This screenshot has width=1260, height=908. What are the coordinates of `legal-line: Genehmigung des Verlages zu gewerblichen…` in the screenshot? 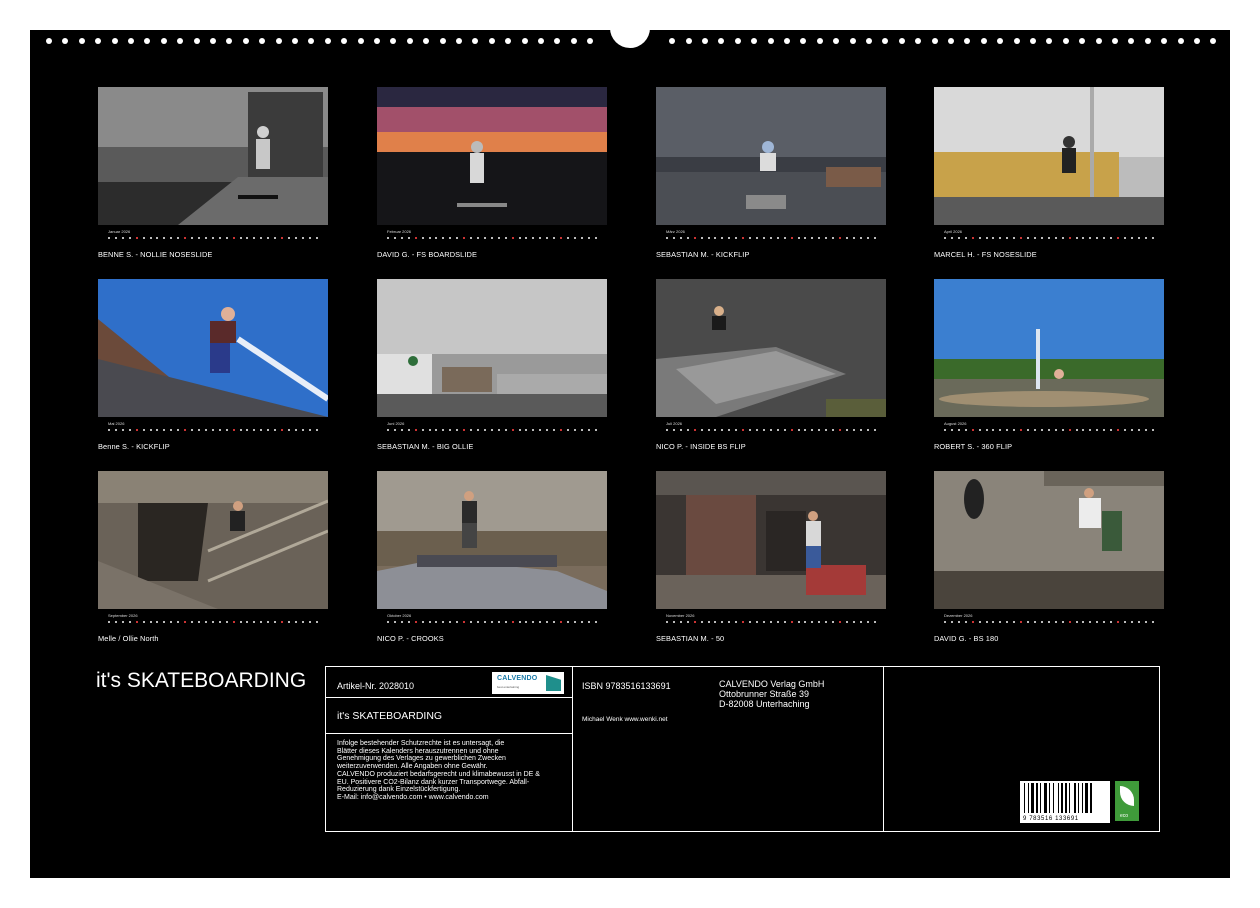 It's located at (421, 759).